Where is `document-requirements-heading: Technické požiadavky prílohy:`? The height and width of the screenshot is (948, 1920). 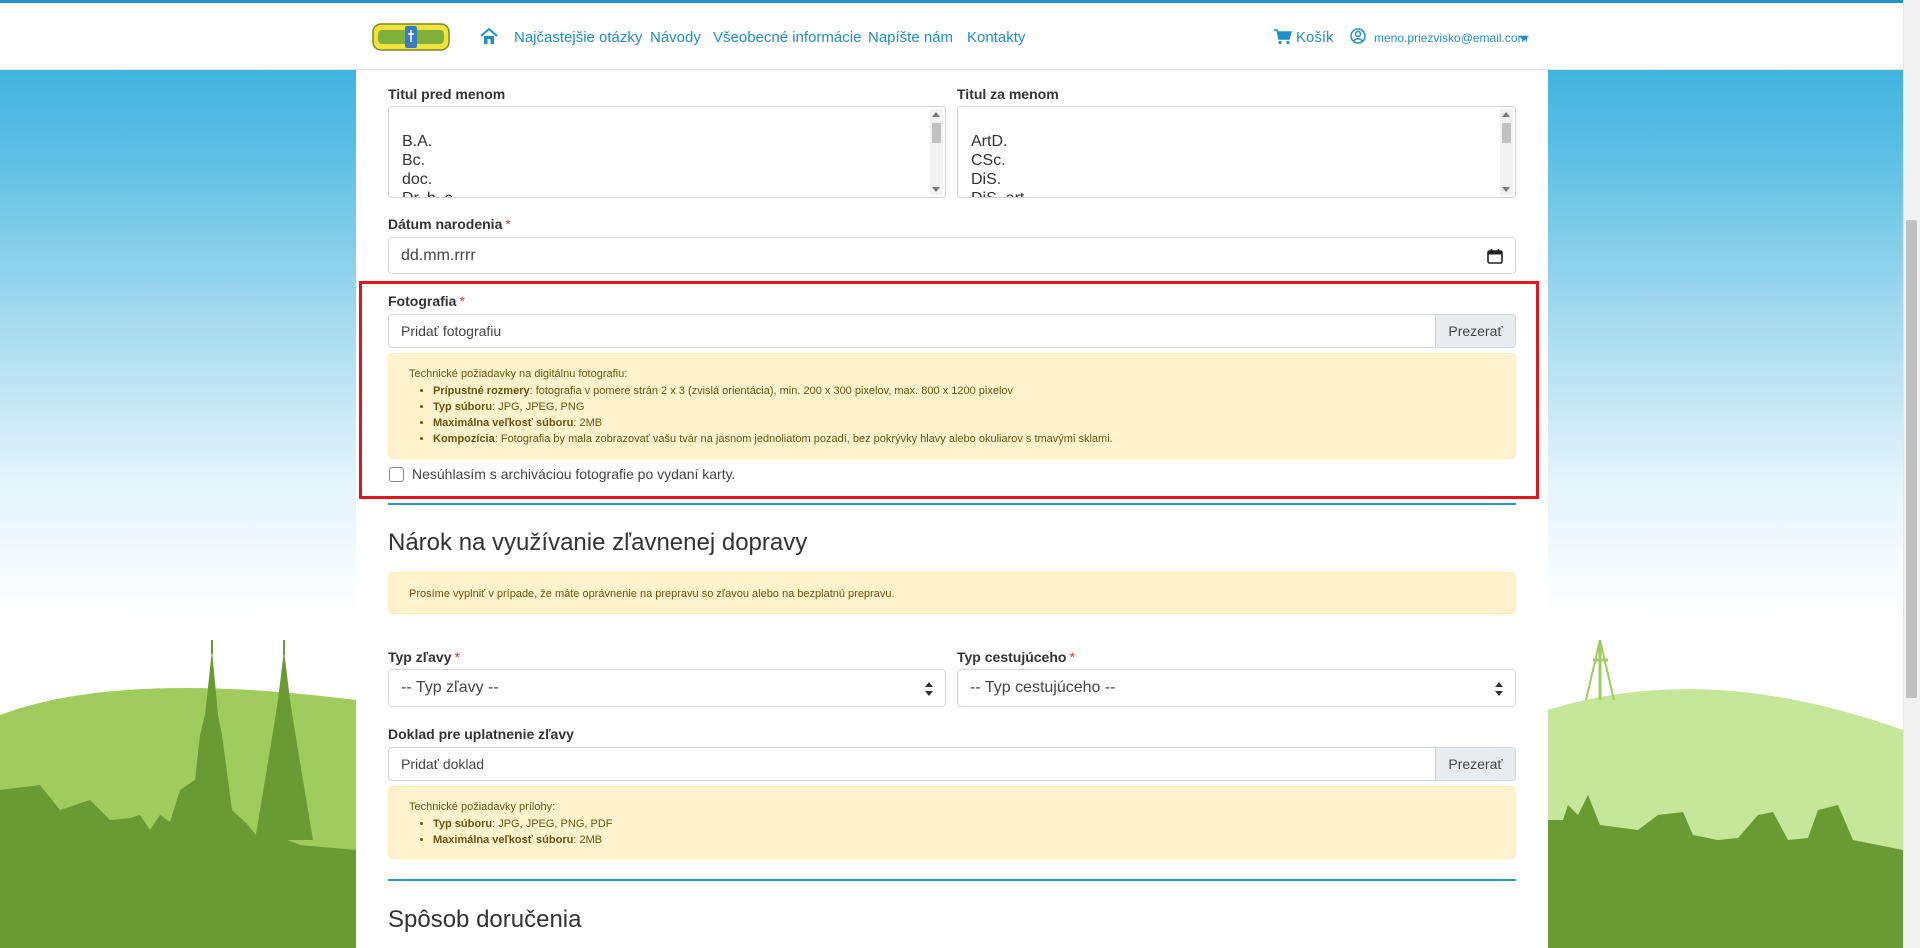 document-requirements-heading: Technické požiadavky prílohy: is located at coordinates (482, 807).